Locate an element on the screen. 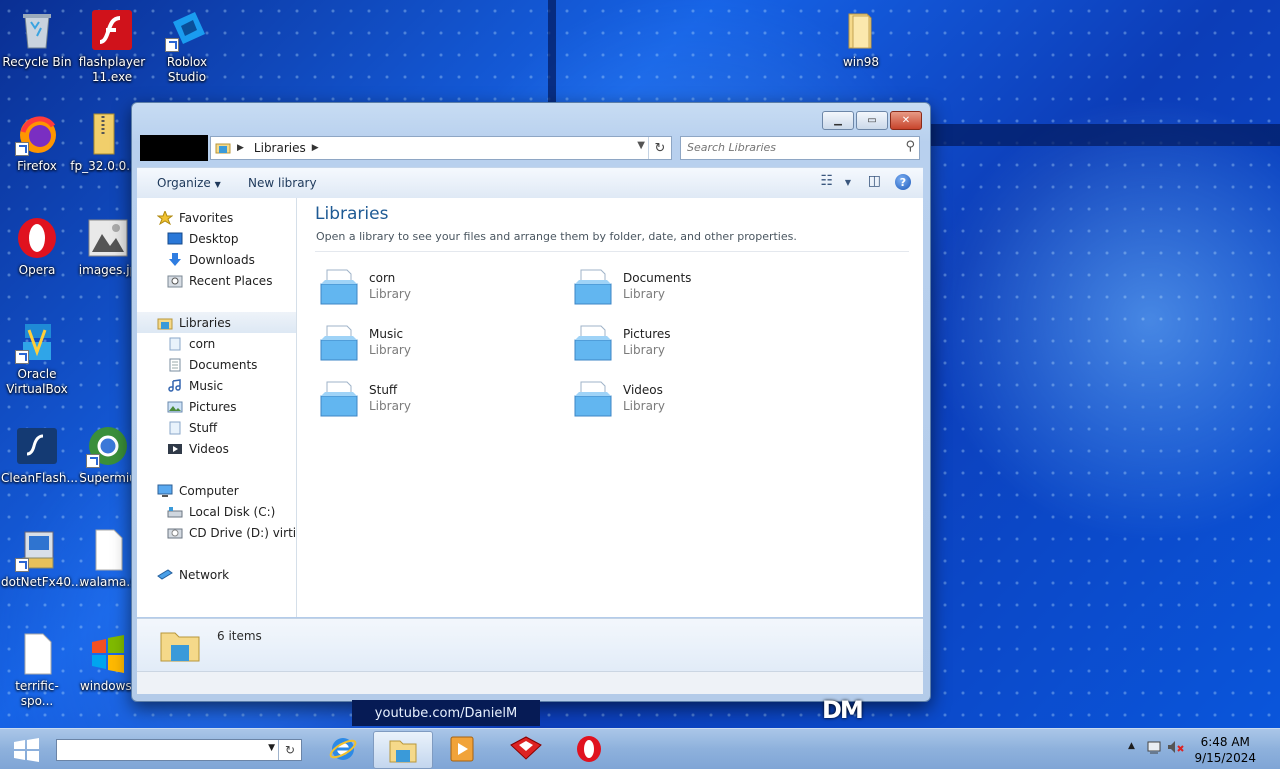  taskbar-internet-explorer is located at coordinates (343, 749).